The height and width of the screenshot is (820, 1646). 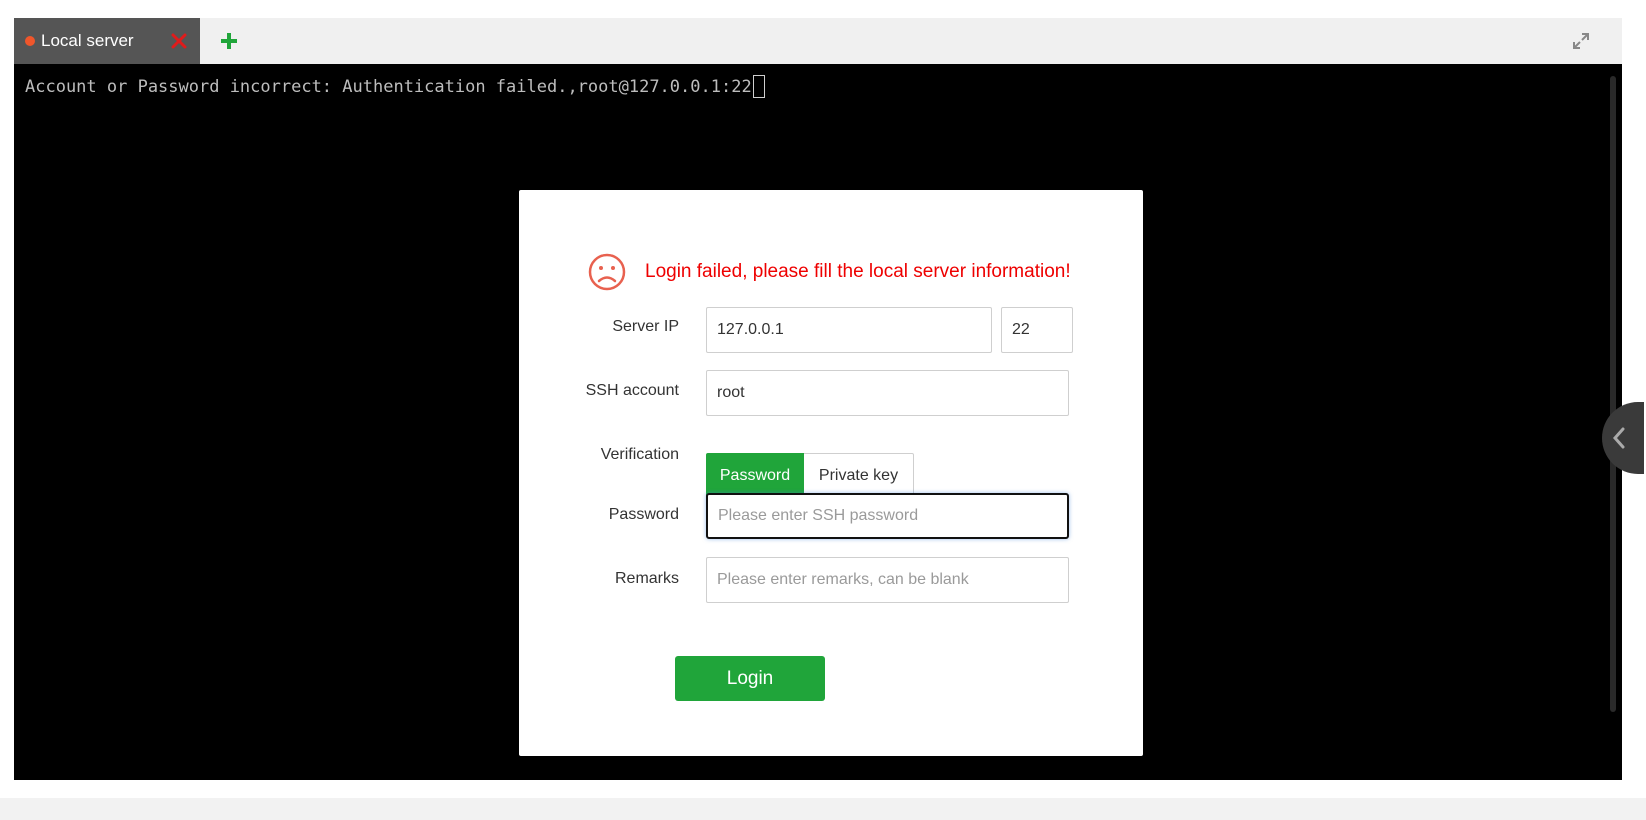 I want to click on server-ip-label: Server IP, so click(x=645, y=326).